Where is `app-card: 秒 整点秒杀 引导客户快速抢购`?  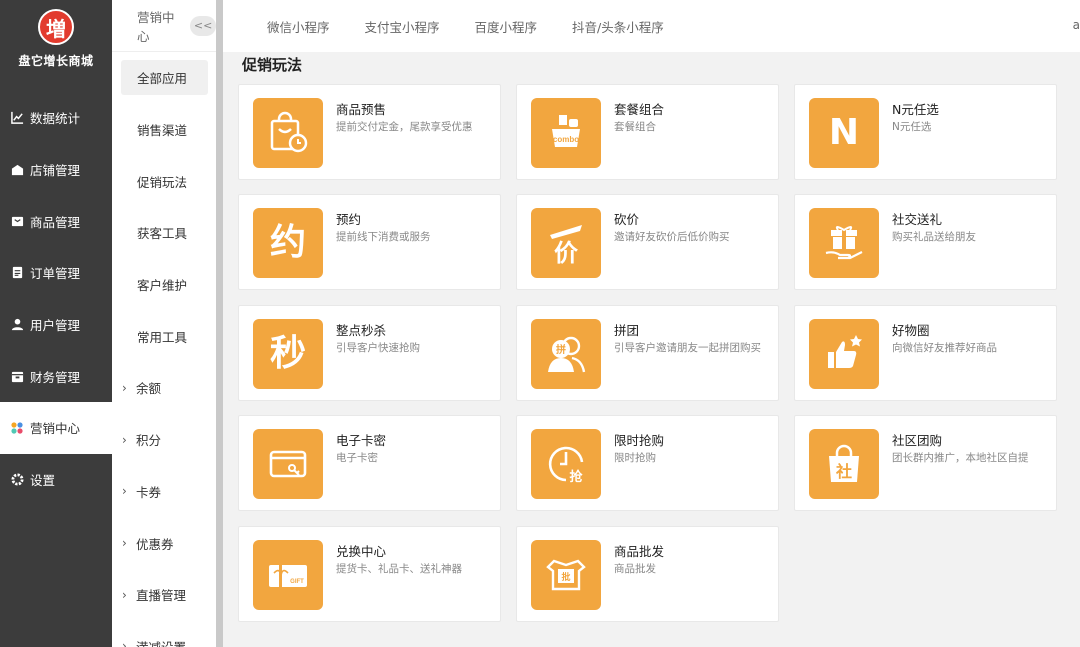
app-card: 秒 整点秒杀 引导客户快速抢购 is located at coordinates (369, 353).